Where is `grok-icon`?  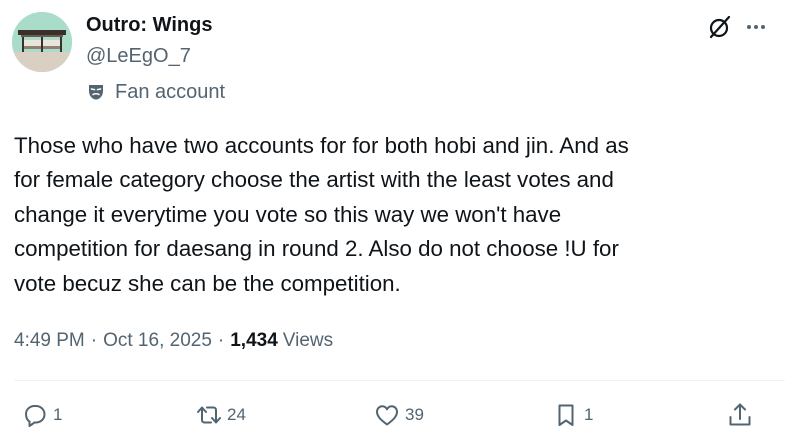 grok-icon is located at coordinates (720, 27).